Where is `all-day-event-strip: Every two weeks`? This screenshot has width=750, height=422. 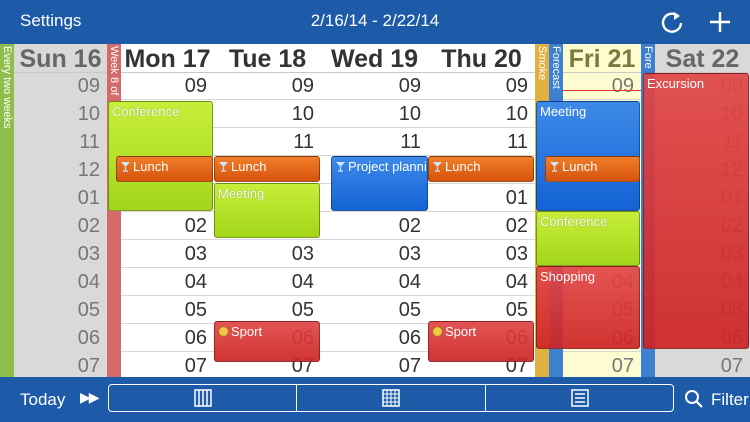 all-day-event-strip: Every two weeks is located at coordinates (7, 210).